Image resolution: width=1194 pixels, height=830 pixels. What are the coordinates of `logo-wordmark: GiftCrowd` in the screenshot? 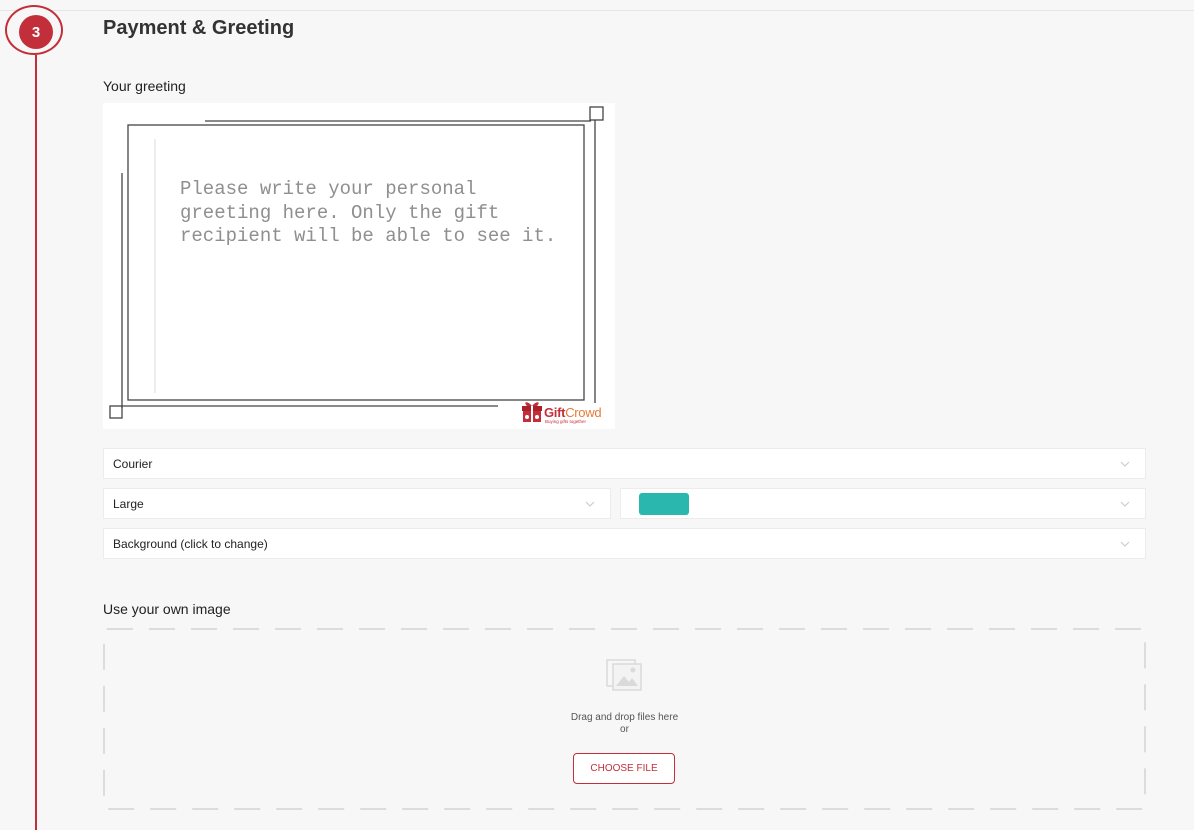 It's located at (573, 412).